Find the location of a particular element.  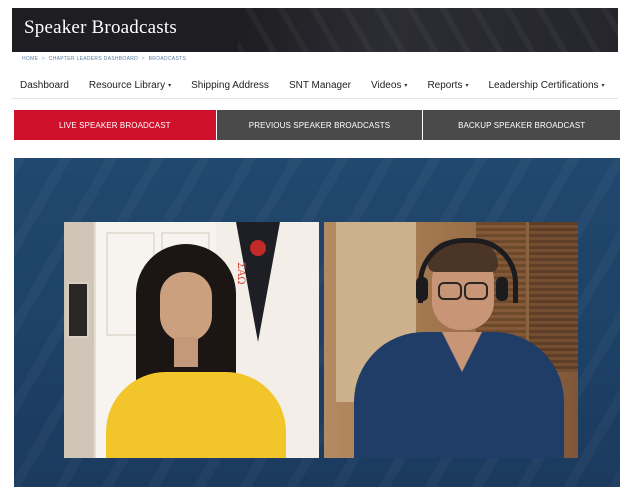

site-header: Speaker Broadcasts is located at coordinates (315, 30).